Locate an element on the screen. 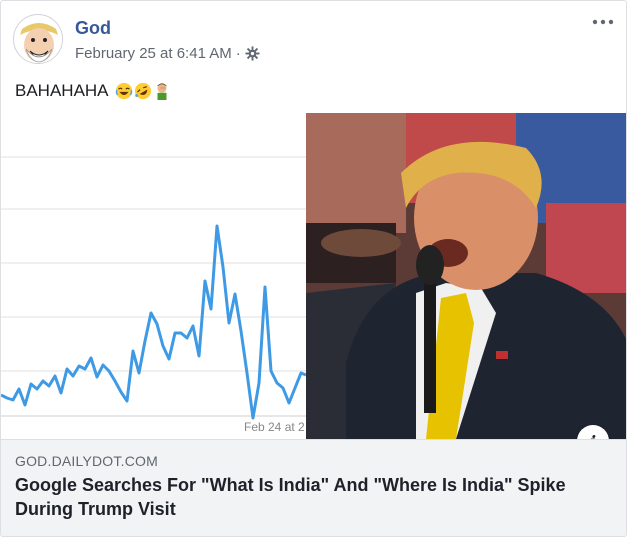 The width and height of the screenshot is (627, 537). author-name: God is located at coordinates (93, 28).